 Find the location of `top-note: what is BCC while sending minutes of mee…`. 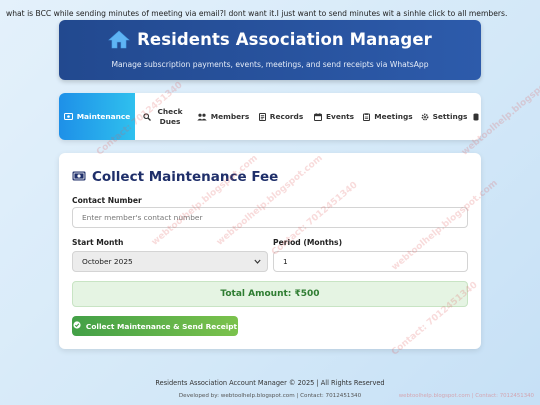

top-note: what is BCC while sending minutes of mee… is located at coordinates (257, 13).